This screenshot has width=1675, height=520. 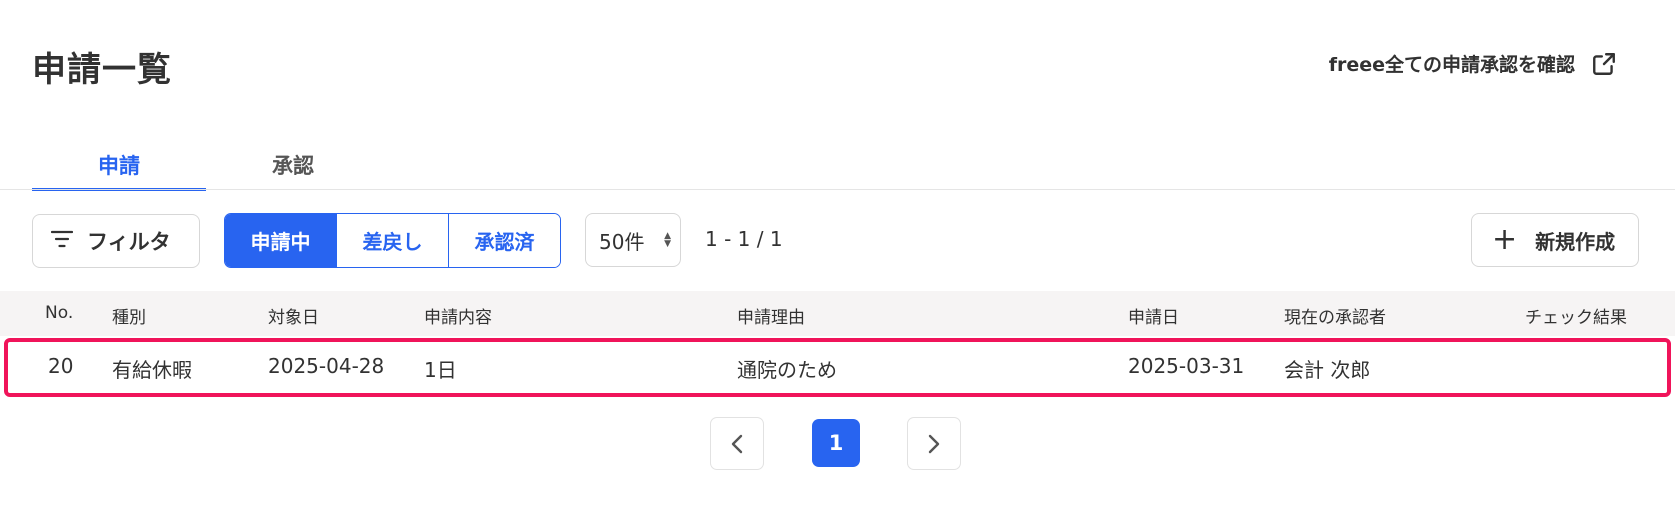 I want to click on column-header-content: 申請内容, so click(x=458, y=318).